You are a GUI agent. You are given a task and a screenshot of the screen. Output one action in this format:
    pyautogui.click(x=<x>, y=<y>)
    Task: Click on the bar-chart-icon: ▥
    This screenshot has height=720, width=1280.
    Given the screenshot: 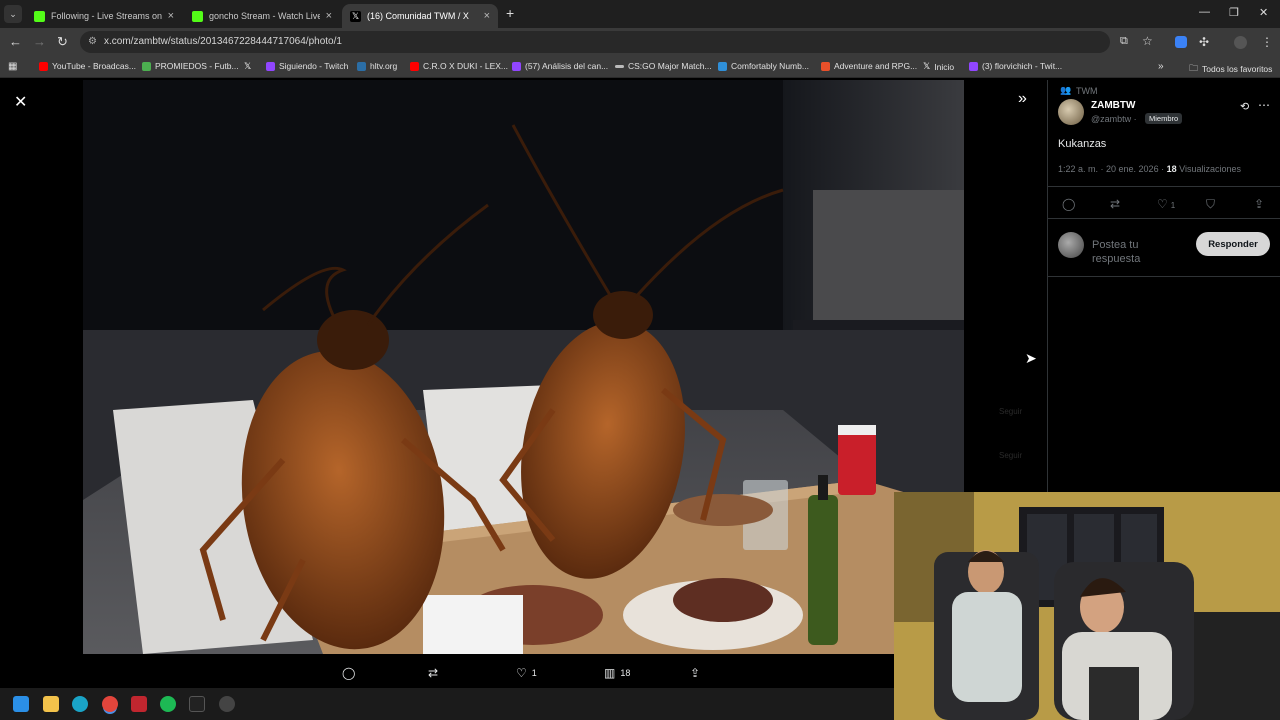 What is the action you would take?
    pyautogui.click(x=610, y=673)
    